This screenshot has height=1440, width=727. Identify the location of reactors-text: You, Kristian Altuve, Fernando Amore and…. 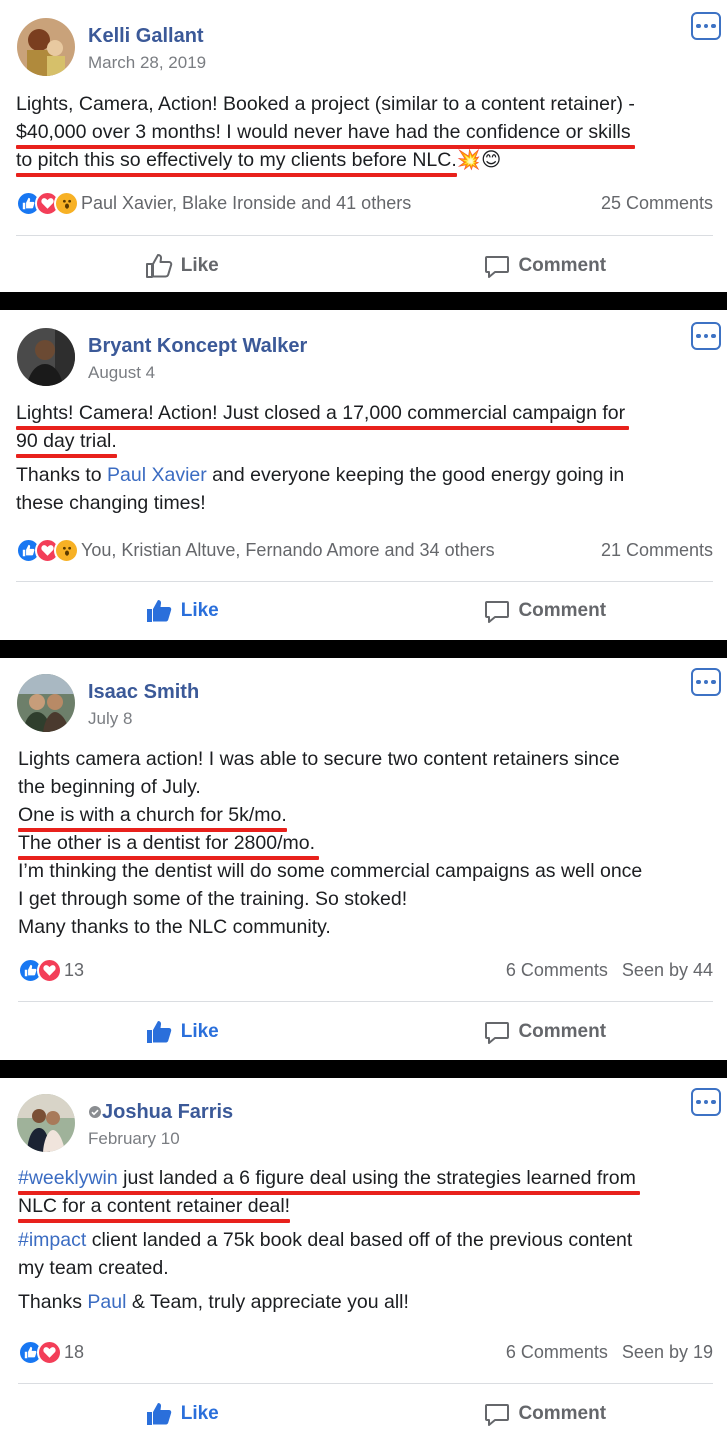
(288, 550).